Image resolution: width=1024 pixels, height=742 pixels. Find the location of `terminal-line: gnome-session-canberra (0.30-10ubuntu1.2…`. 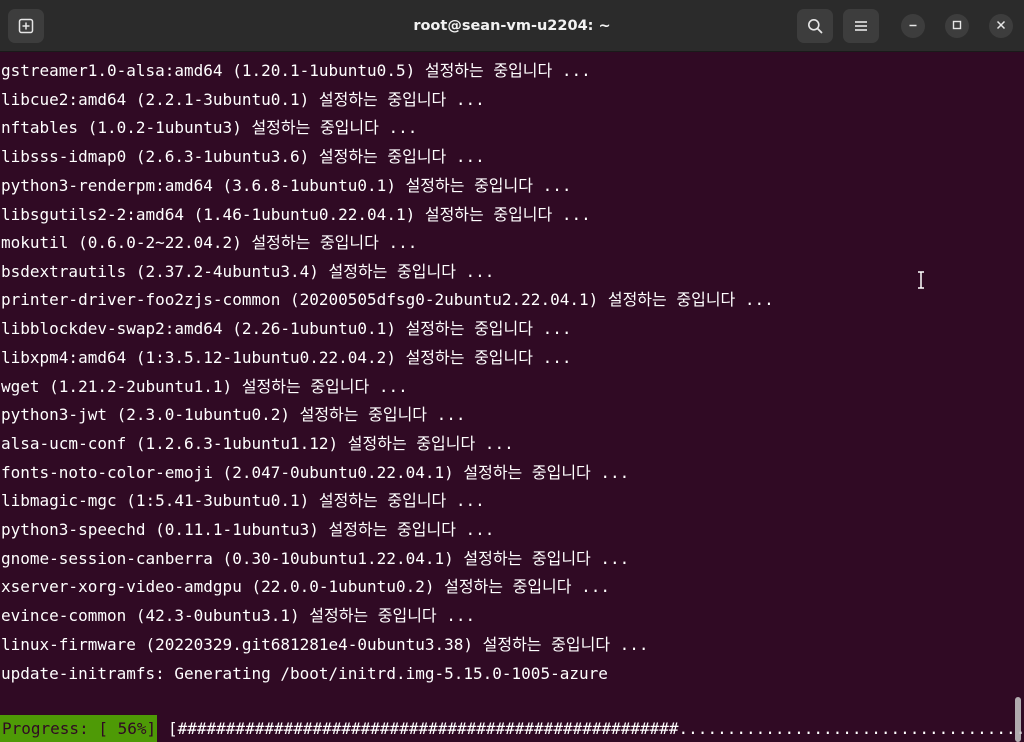

terminal-line: gnome-session-canberra (0.30-10ubuntu1.2… is located at coordinates (315, 558).